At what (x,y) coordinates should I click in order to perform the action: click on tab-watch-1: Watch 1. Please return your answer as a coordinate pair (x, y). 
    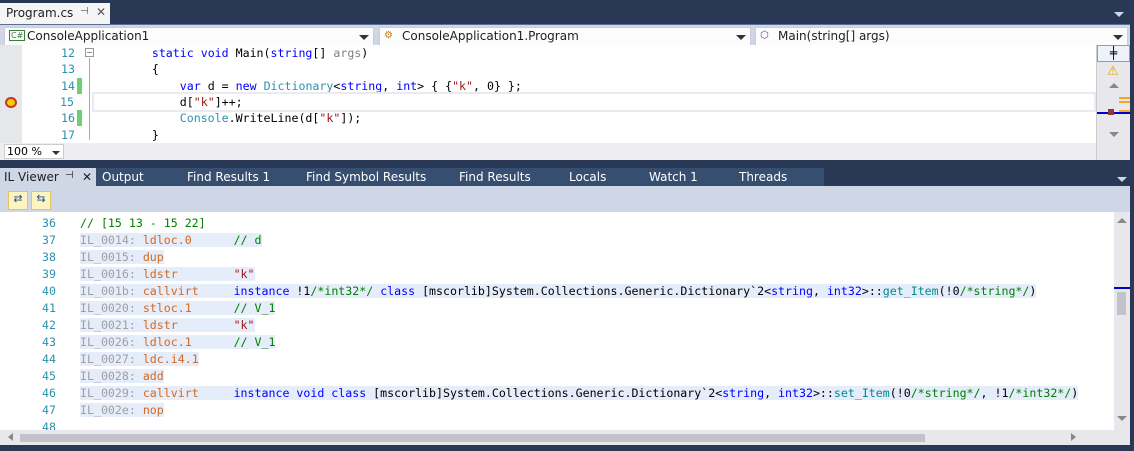
    Looking at the image, I should click on (673, 177).